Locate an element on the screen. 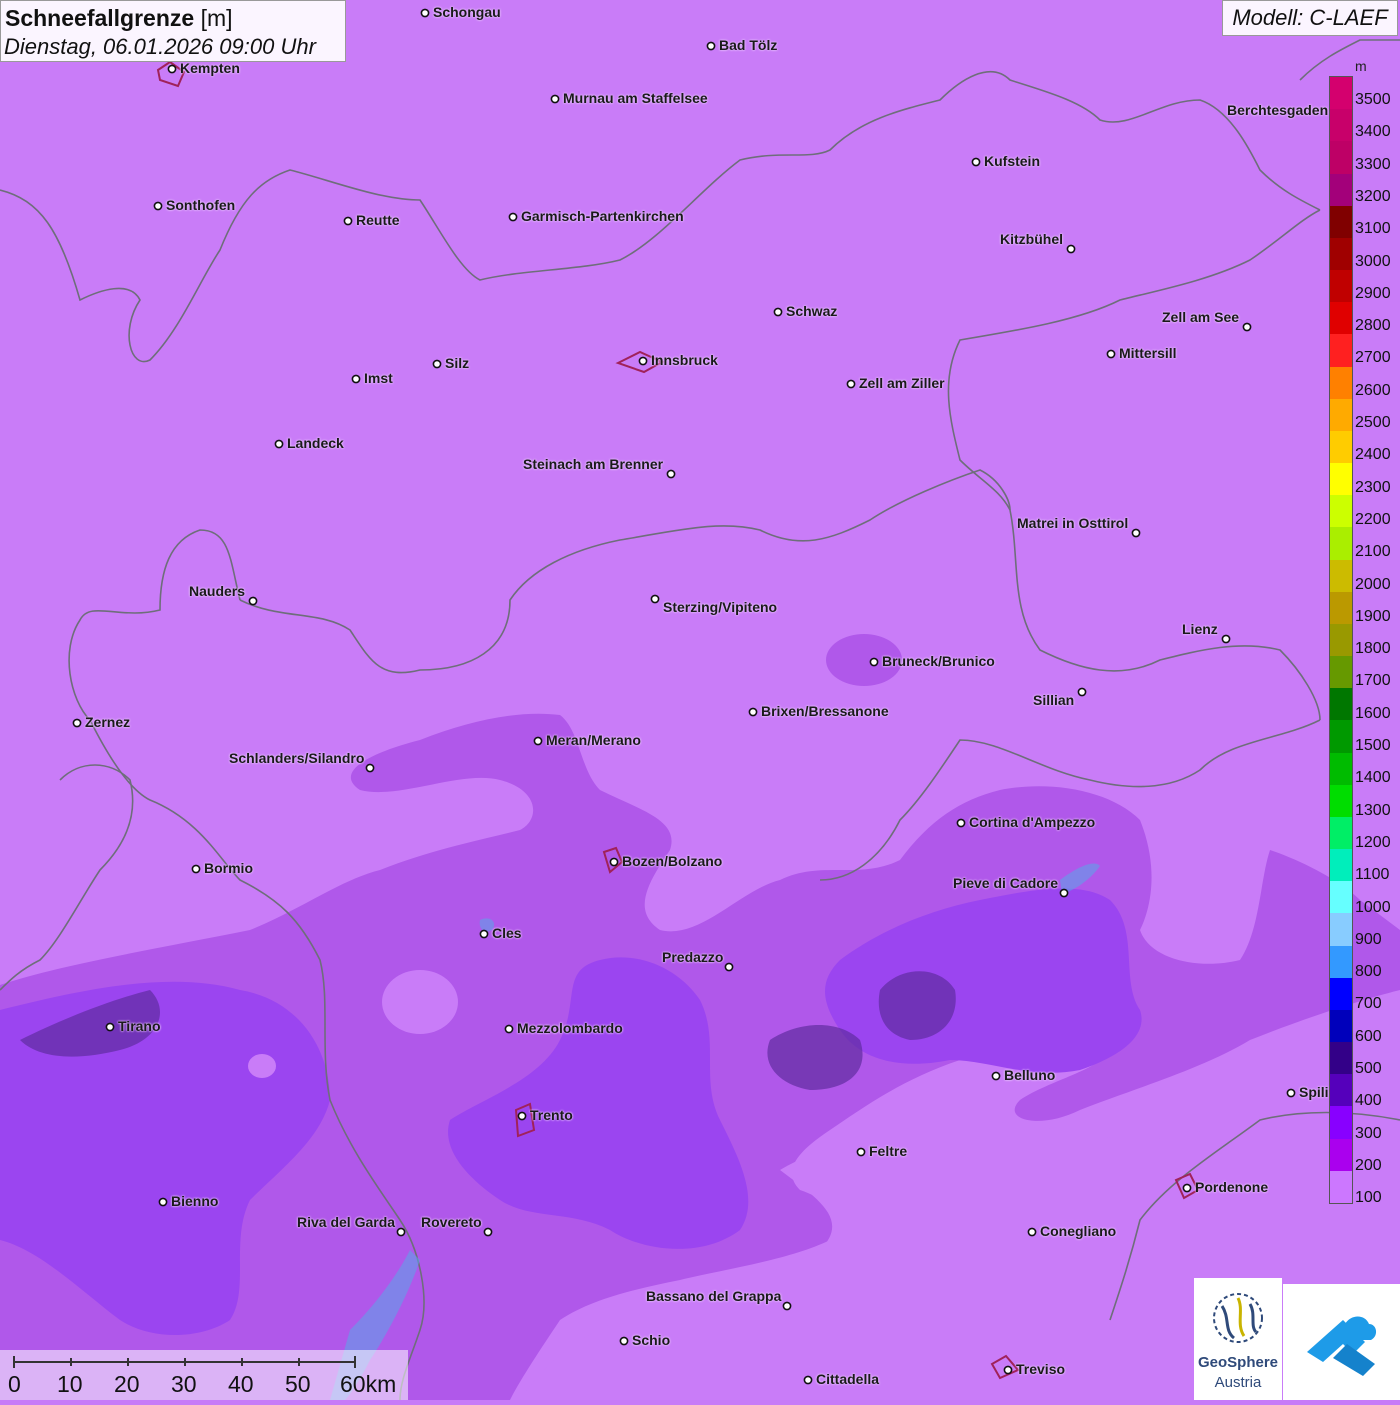 The width and height of the screenshot is (1400, 1405). city-label: Matrei in Osttirol is located at coordinates (1073, 523).